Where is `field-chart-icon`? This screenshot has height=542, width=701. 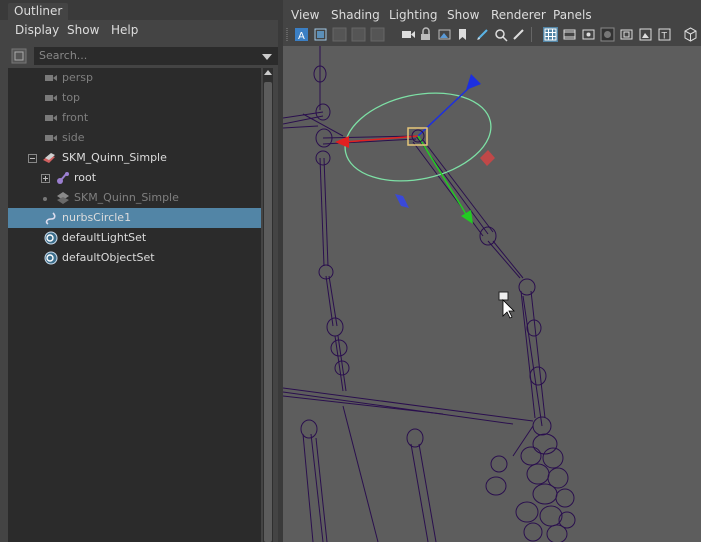 field-chart-icon is located at coordinates (626, 34).